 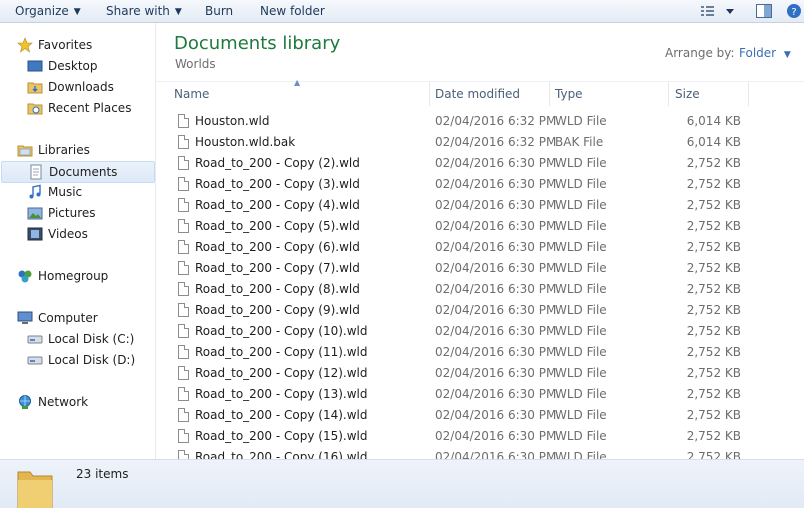 I want to click on file-date-modified: 02/04/2016 6:32 PM, so click(x=496, y=121).